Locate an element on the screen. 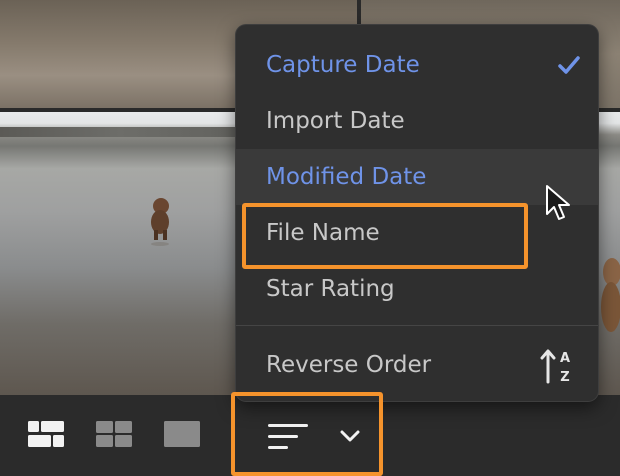 This screenshot has width=620, height=476. svg-text: A is located at coordinates (565, 358).